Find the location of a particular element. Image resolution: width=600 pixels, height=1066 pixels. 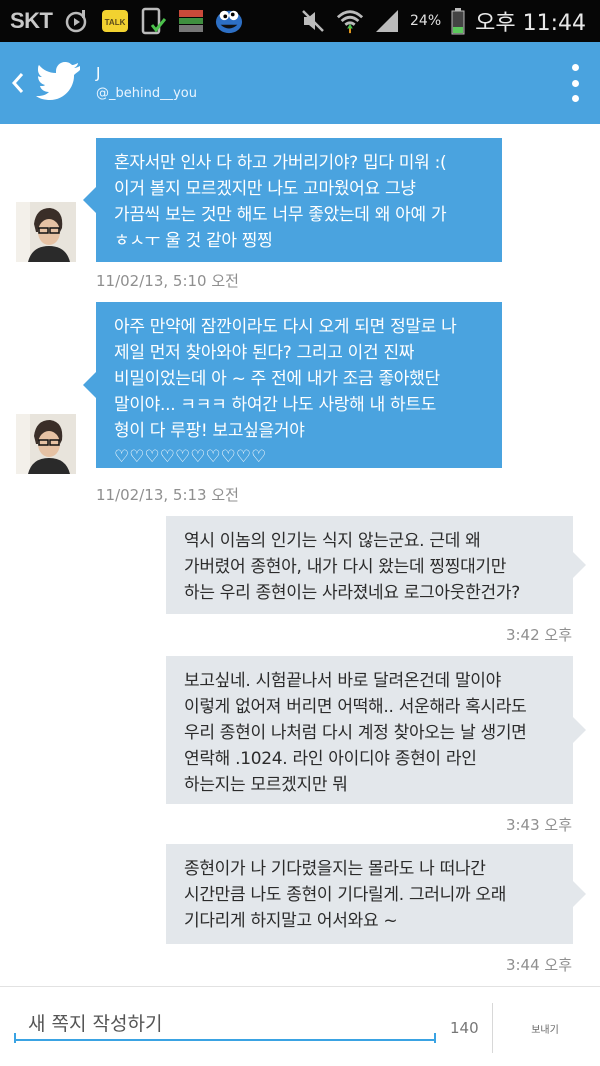

battery-percent: 24% is located at coordinates (426, 21).